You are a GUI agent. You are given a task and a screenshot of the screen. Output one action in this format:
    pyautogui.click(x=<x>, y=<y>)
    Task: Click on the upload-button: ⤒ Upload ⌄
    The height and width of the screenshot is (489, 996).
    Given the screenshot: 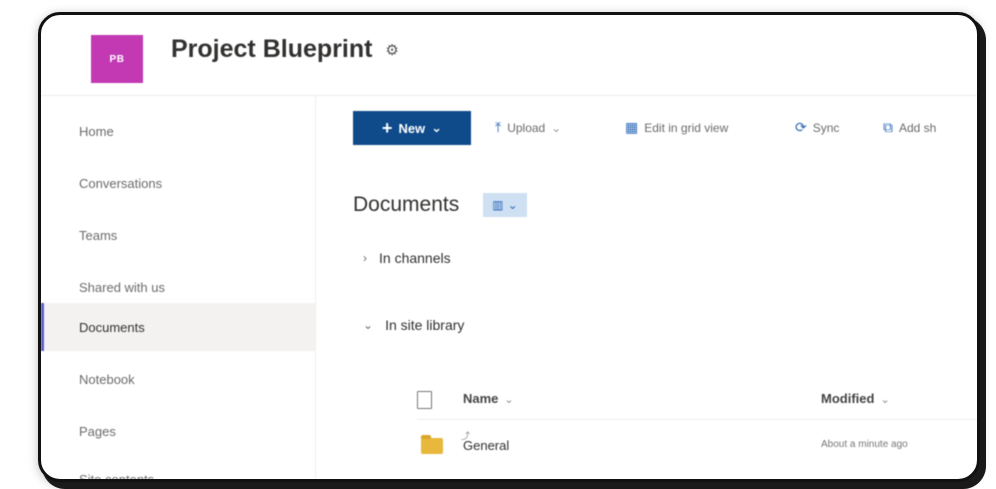 What is the action you would take?
    pyautogui.click(x=528, y=127)
    